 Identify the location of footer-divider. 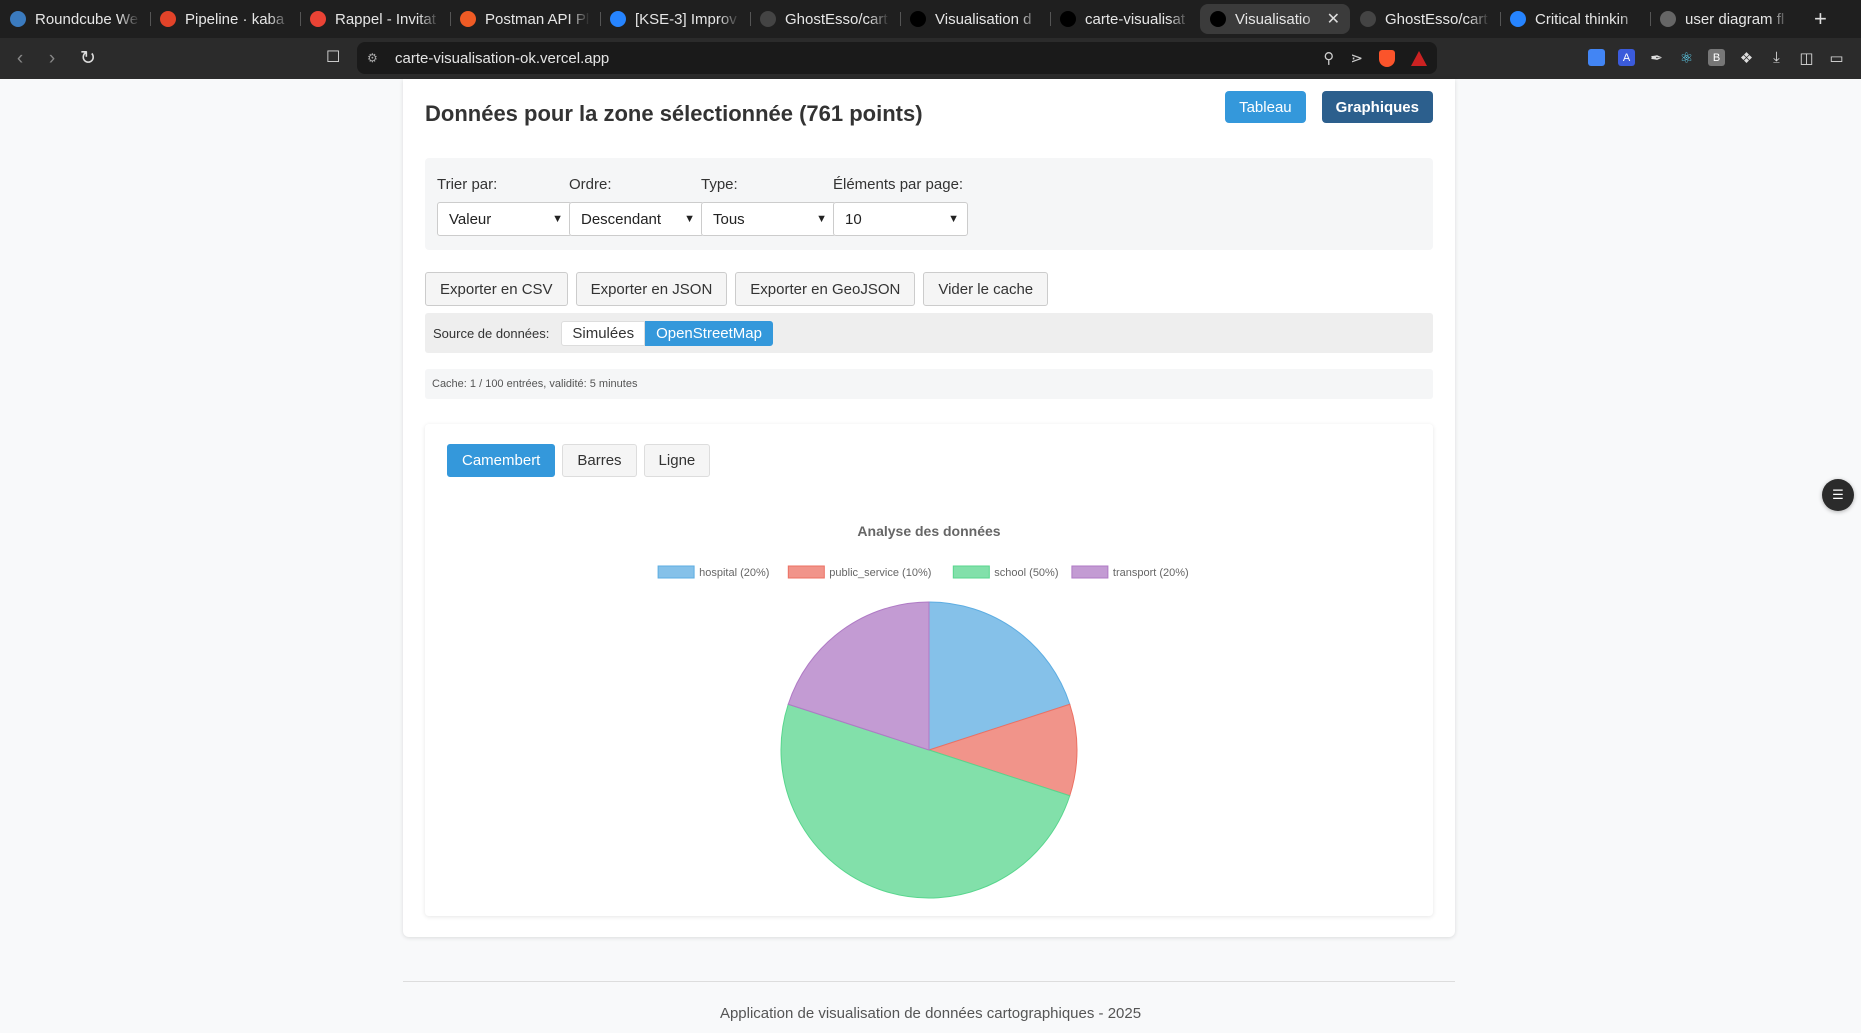
(929, 981).